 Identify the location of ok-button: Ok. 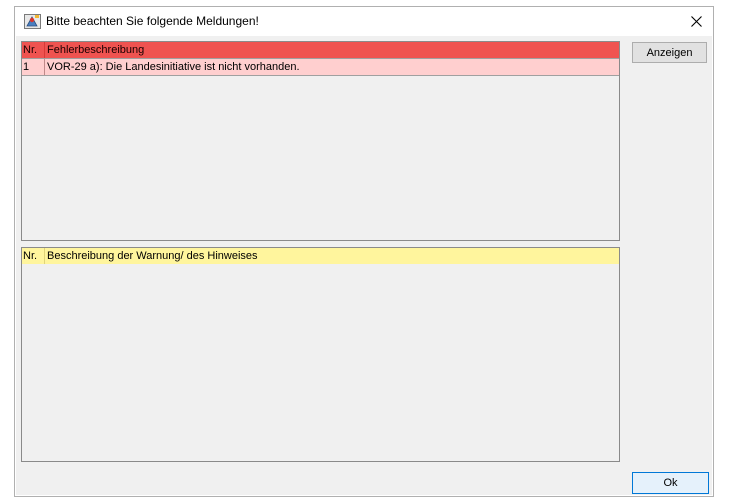
(670, 483).